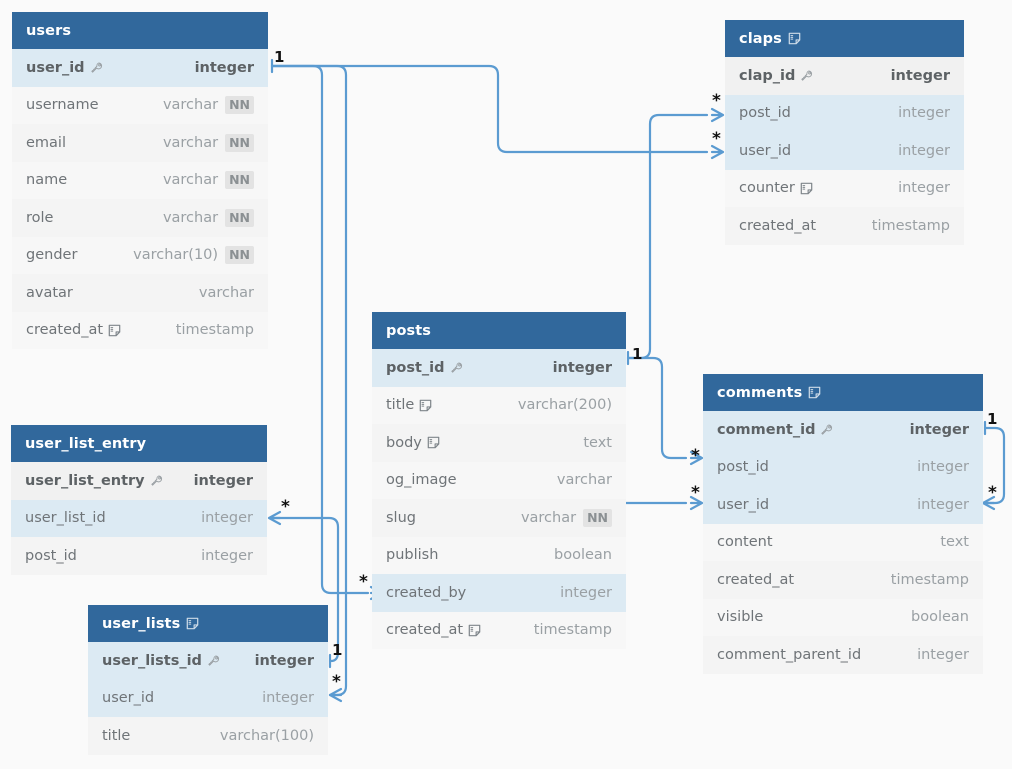  I want to click on column-type: boolean, so click(940, 617).